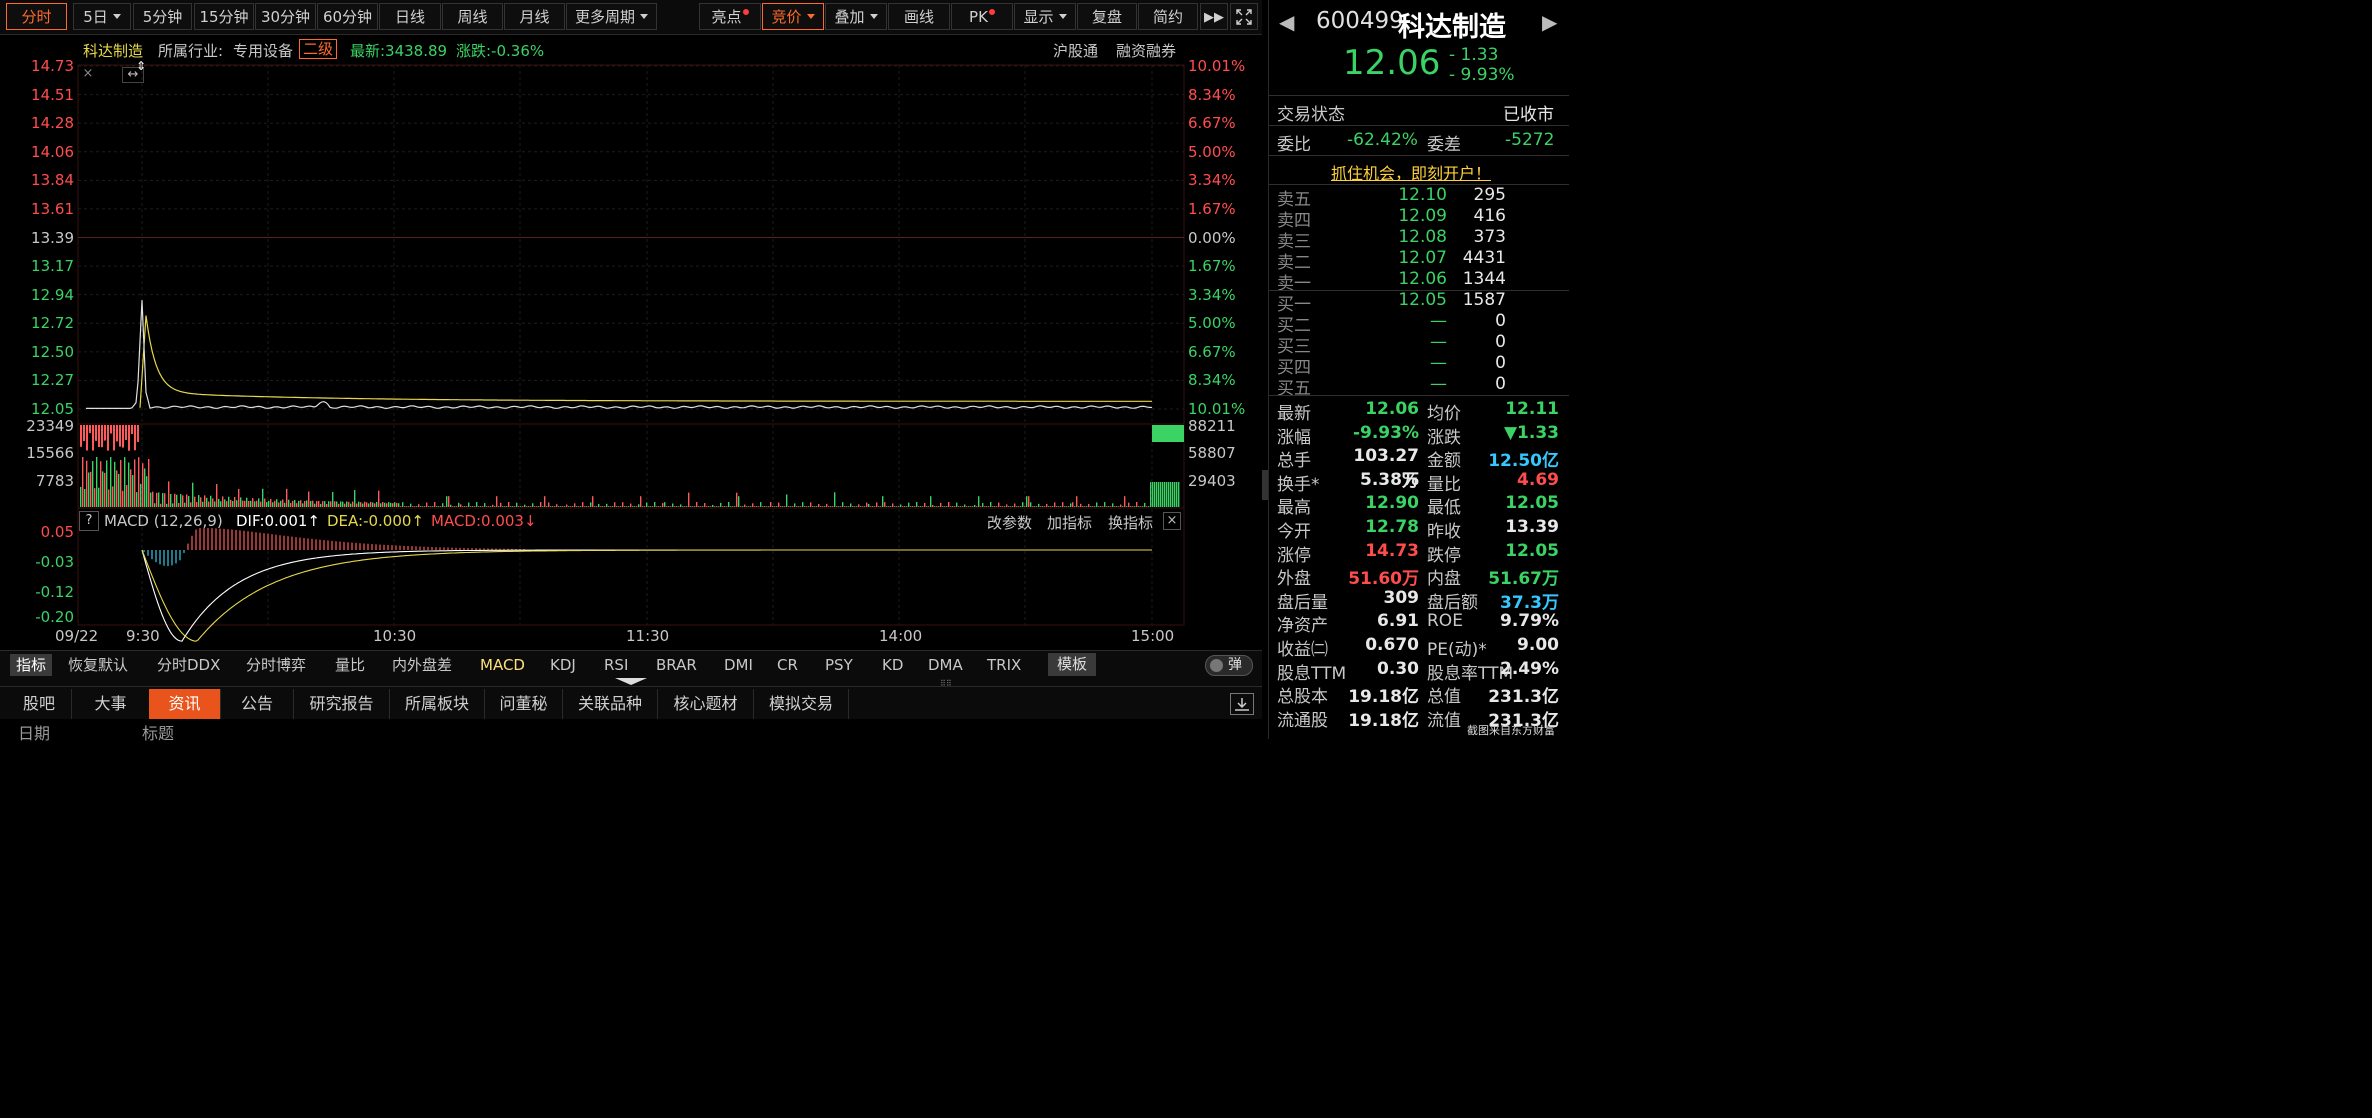 The image size is (2372, 1118). Describe the element at coordinates (945, 665) in the screenshot. I see `indicator-14-button: DMA` at that location.